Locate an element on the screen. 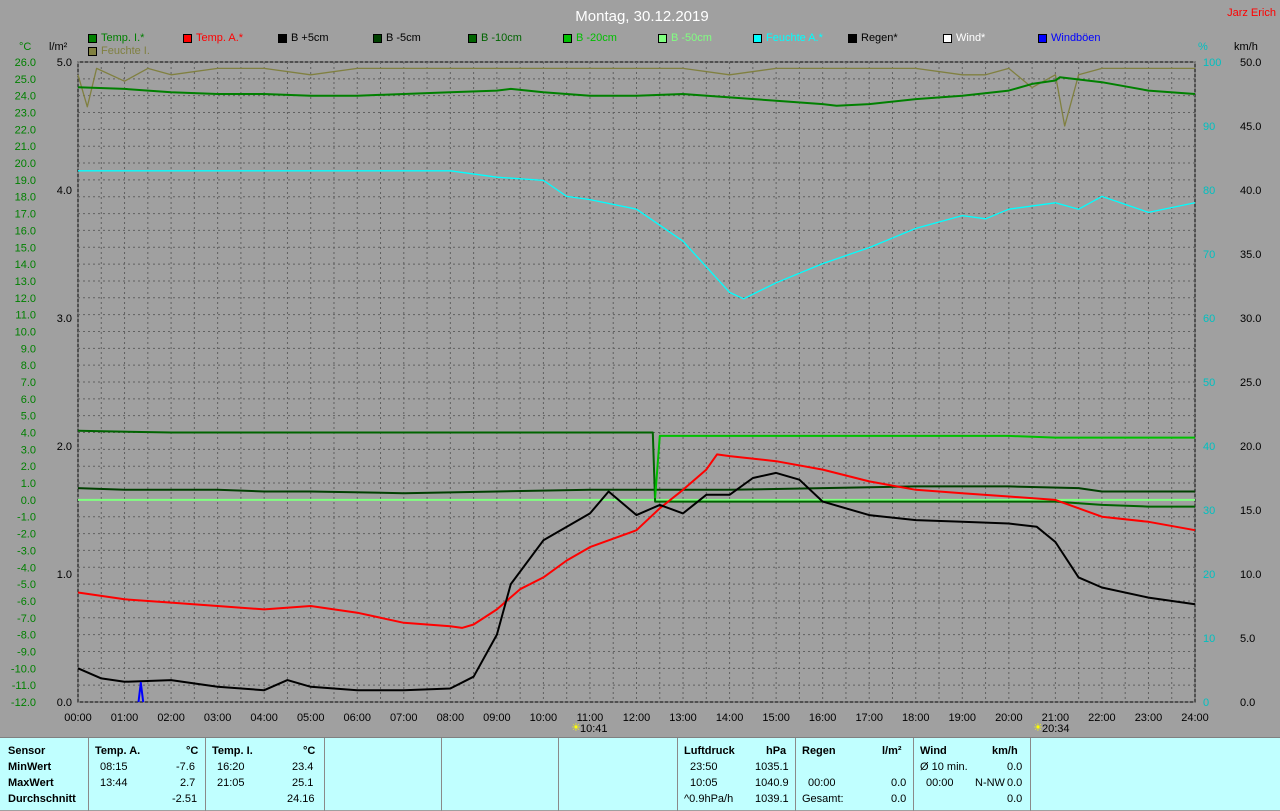 The width and height of the screenshot is (1280, 811). pressure-avg-value: 1039.1 is located at coordinates (772, 799).